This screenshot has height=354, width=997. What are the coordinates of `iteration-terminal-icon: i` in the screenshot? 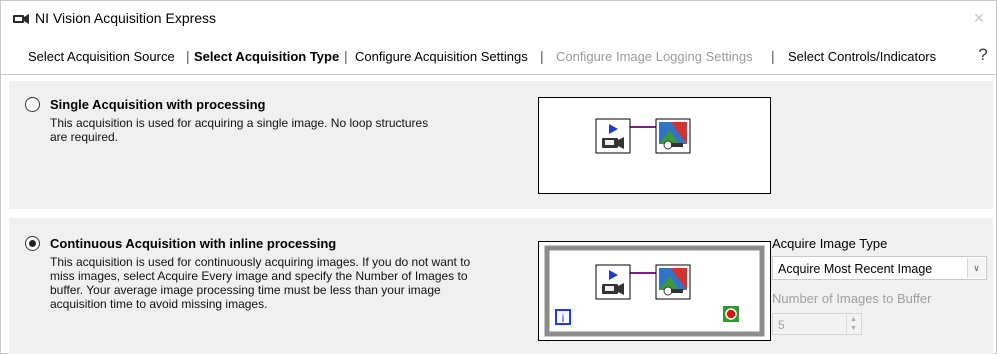 It's located at (563, 317).